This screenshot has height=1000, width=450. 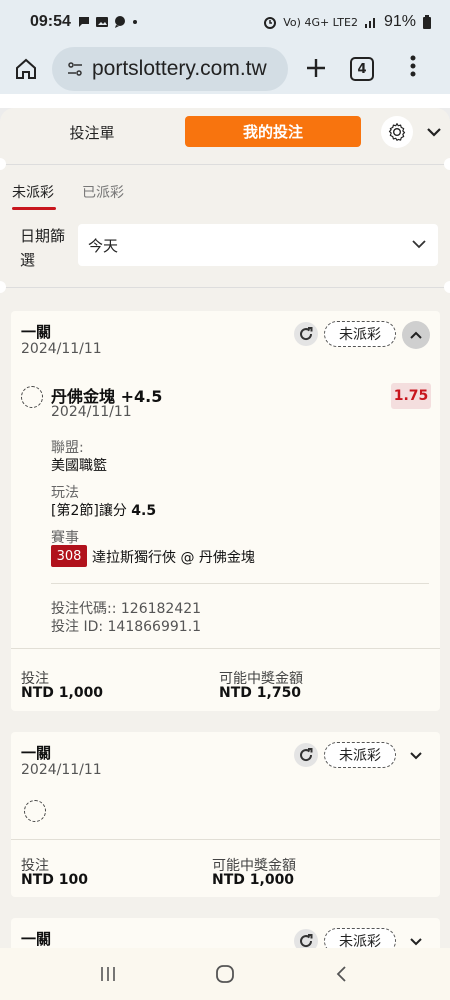 What do you see at coordinates (103, 245) in the screenshot?
I see `date-filter-value: 今天` at bounding box center [103, 245].